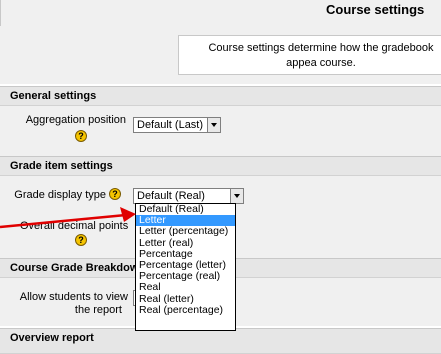 The width and height of the screenshot is (441, 354). Describe the element at coordinates (73, 297) in the screenshot. I see `allow-students-label-line1: Allow students to view` at that location.